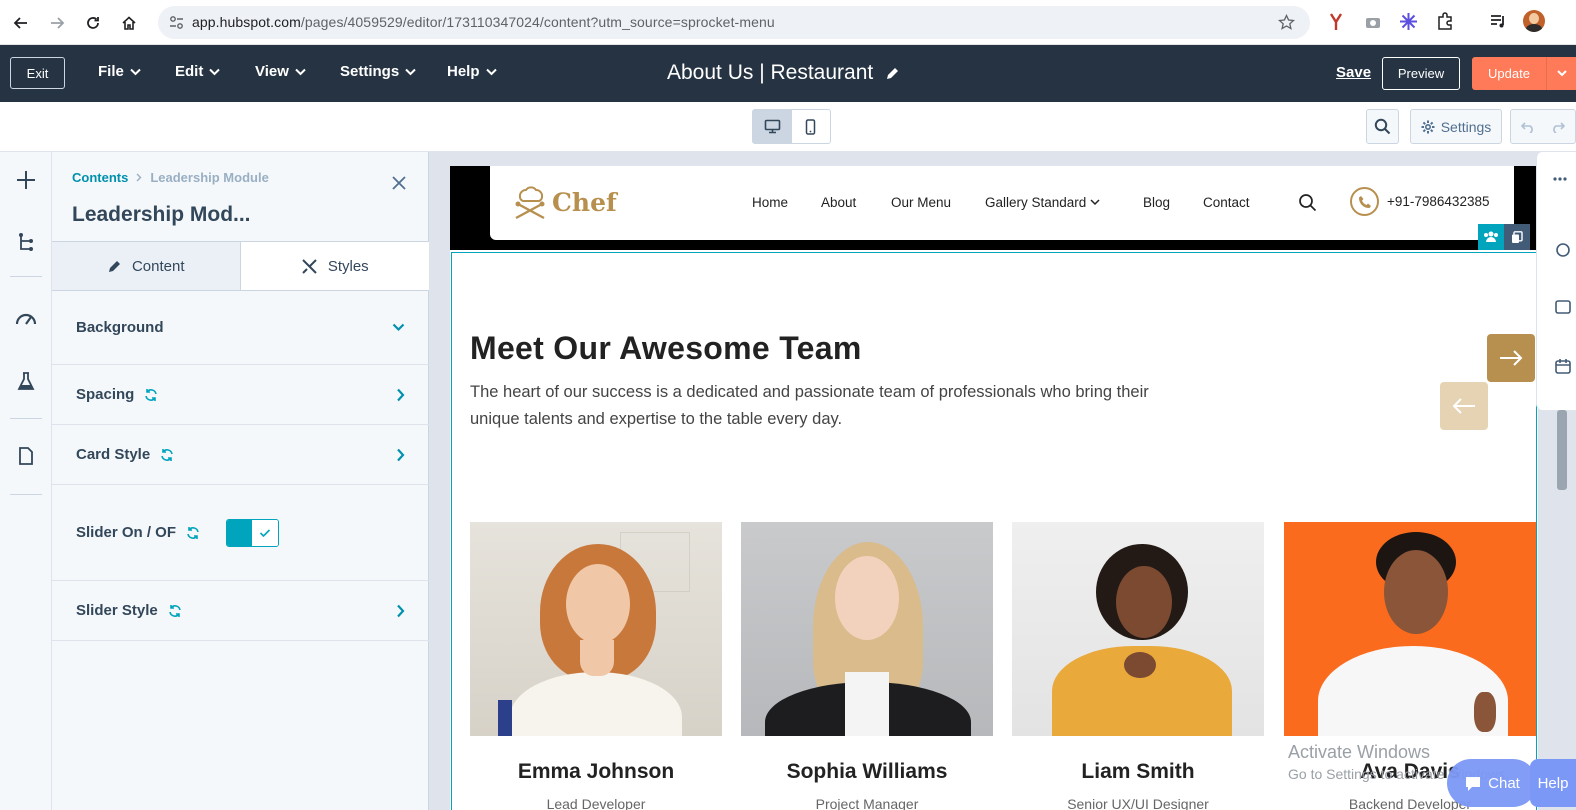  What do you see at coordinates (111, 71) in the screenshot?
I see `menu-file-label: File` at bounding box center [111, 71].